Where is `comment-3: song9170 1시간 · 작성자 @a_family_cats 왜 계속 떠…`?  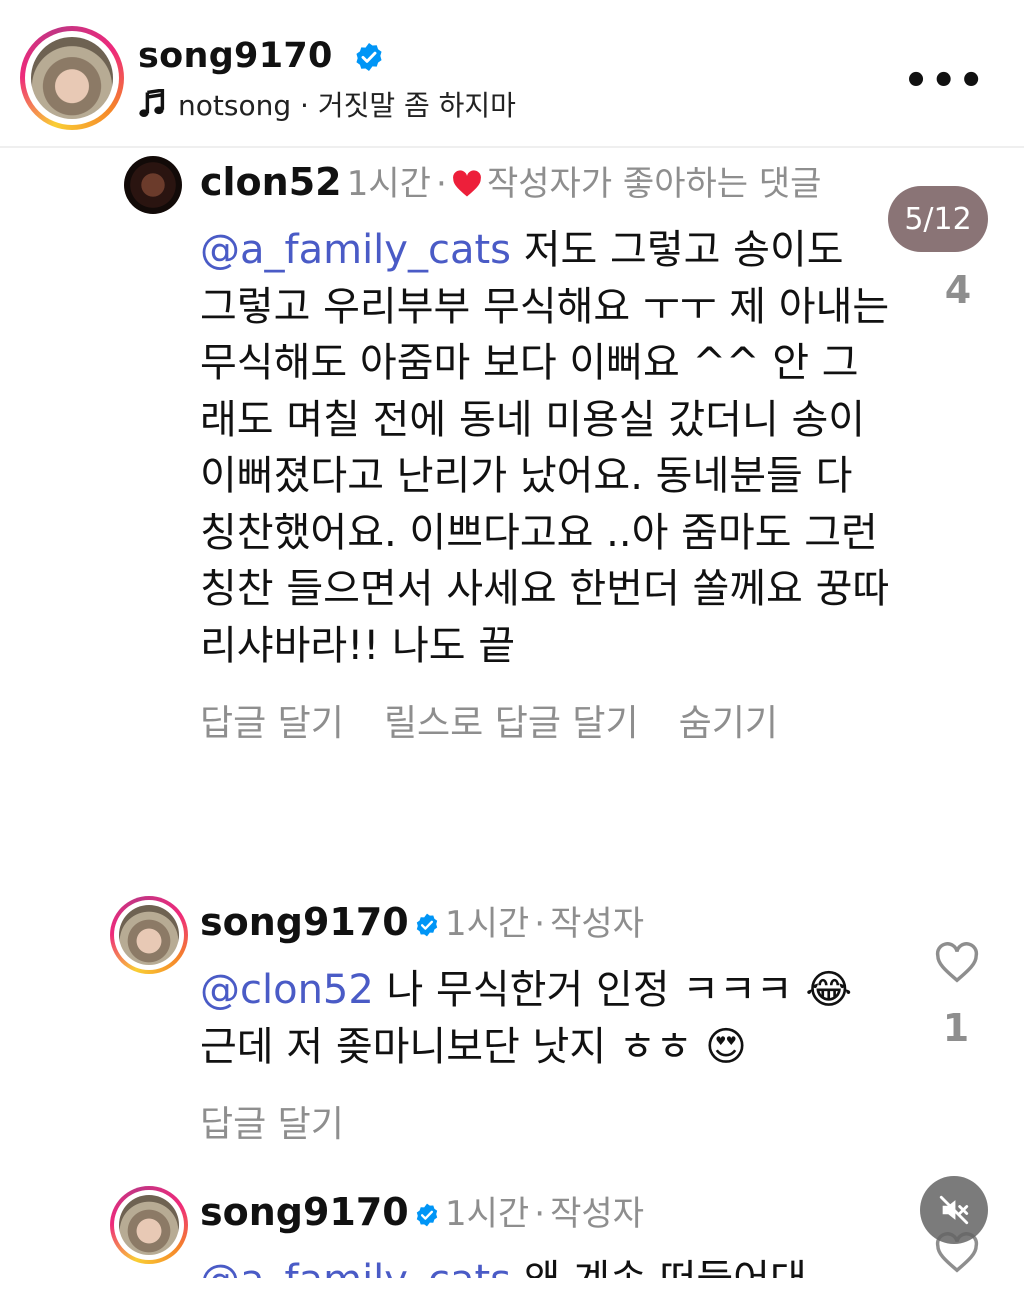 comment-3: song9170 1시간 · 작성자 @a_family_cats 왜 계속 떠… is located at coordinates (545, 1232).